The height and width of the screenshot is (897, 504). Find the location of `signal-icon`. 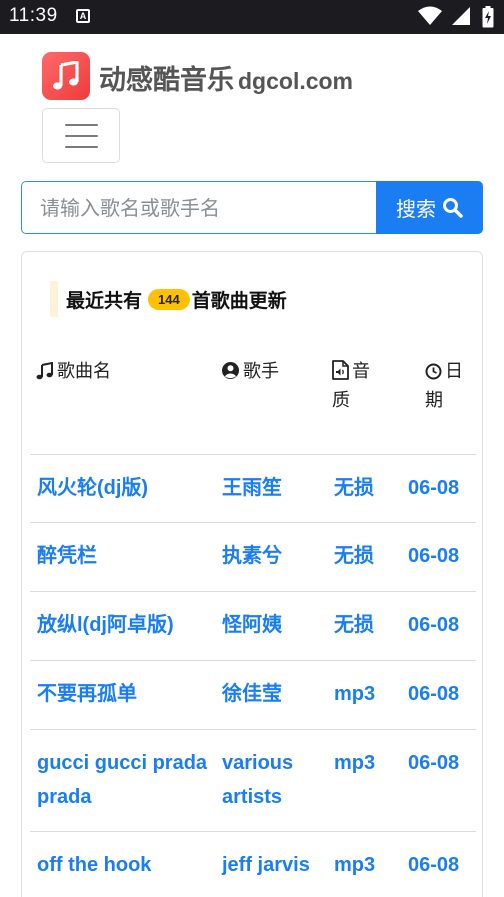

signal-icon is located at coordinates (460, 16).